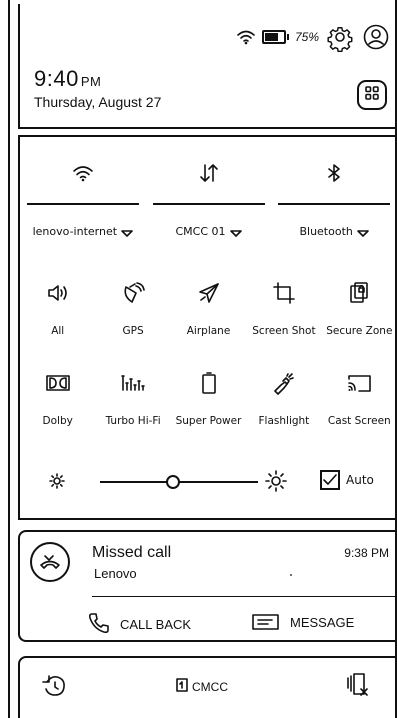 Image resolution: width=397 pixels, height=718 pixels. I want to click on time-ampm: PM, so click(91, 81).